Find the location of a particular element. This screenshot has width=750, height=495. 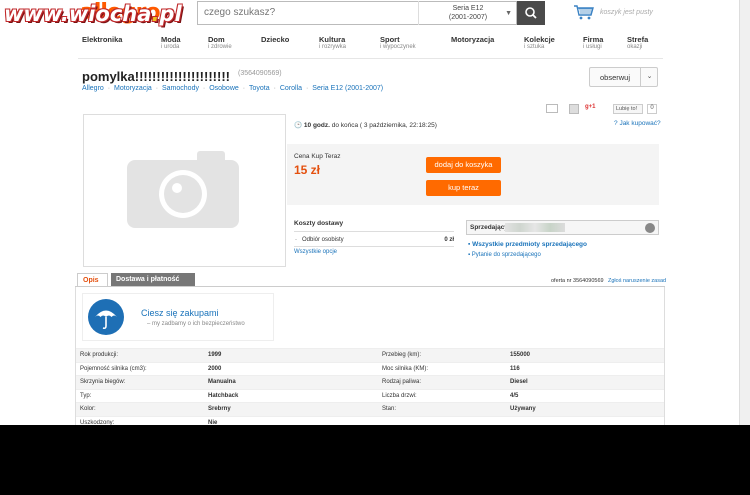

nav-firma: Firma i usługi is located at coordinates (593, 43).